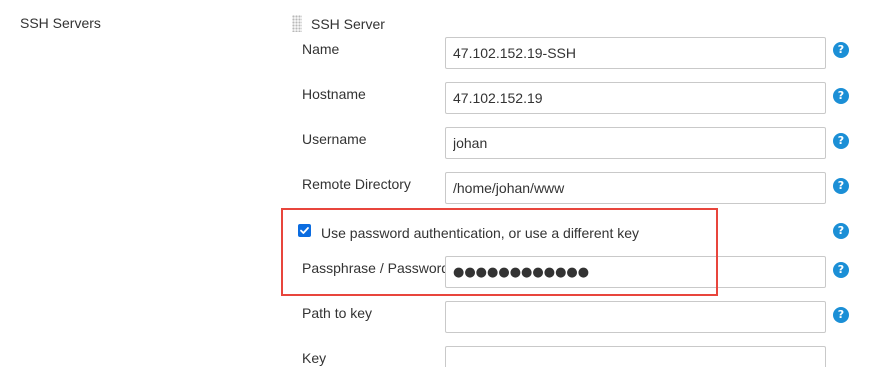  Describe the element at coordinates (841, 141) in the screenshot. I see `username-help-icon: ?` at that location.